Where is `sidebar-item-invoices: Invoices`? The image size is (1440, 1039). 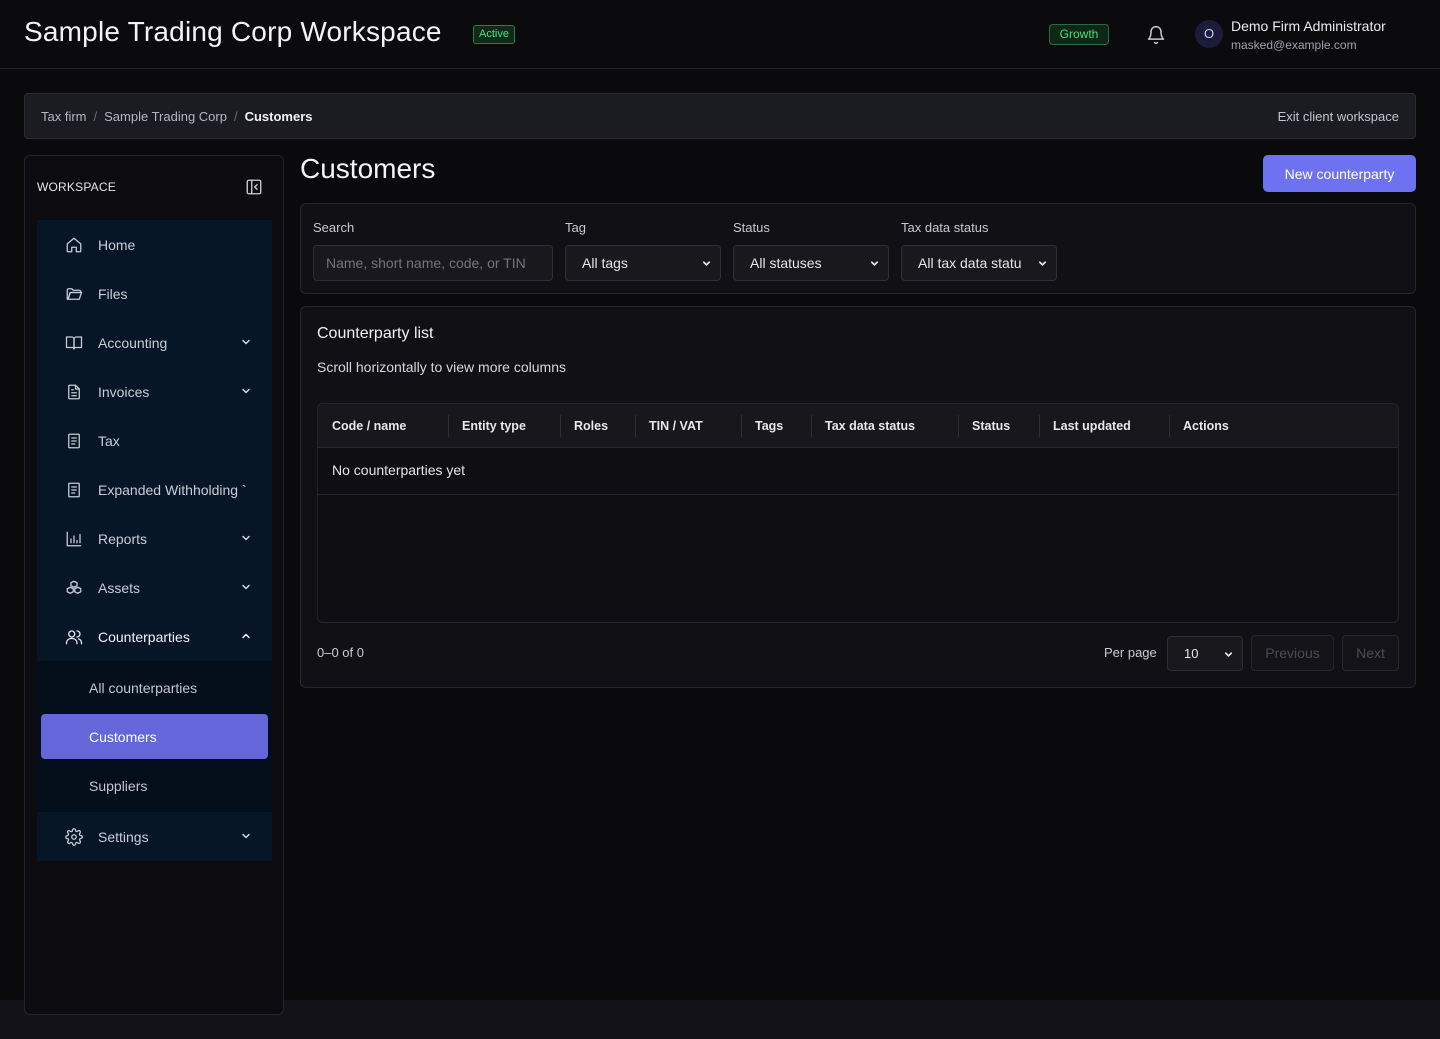 sidebar-item-invoices: Invoices is located at coordinates (154, 391).